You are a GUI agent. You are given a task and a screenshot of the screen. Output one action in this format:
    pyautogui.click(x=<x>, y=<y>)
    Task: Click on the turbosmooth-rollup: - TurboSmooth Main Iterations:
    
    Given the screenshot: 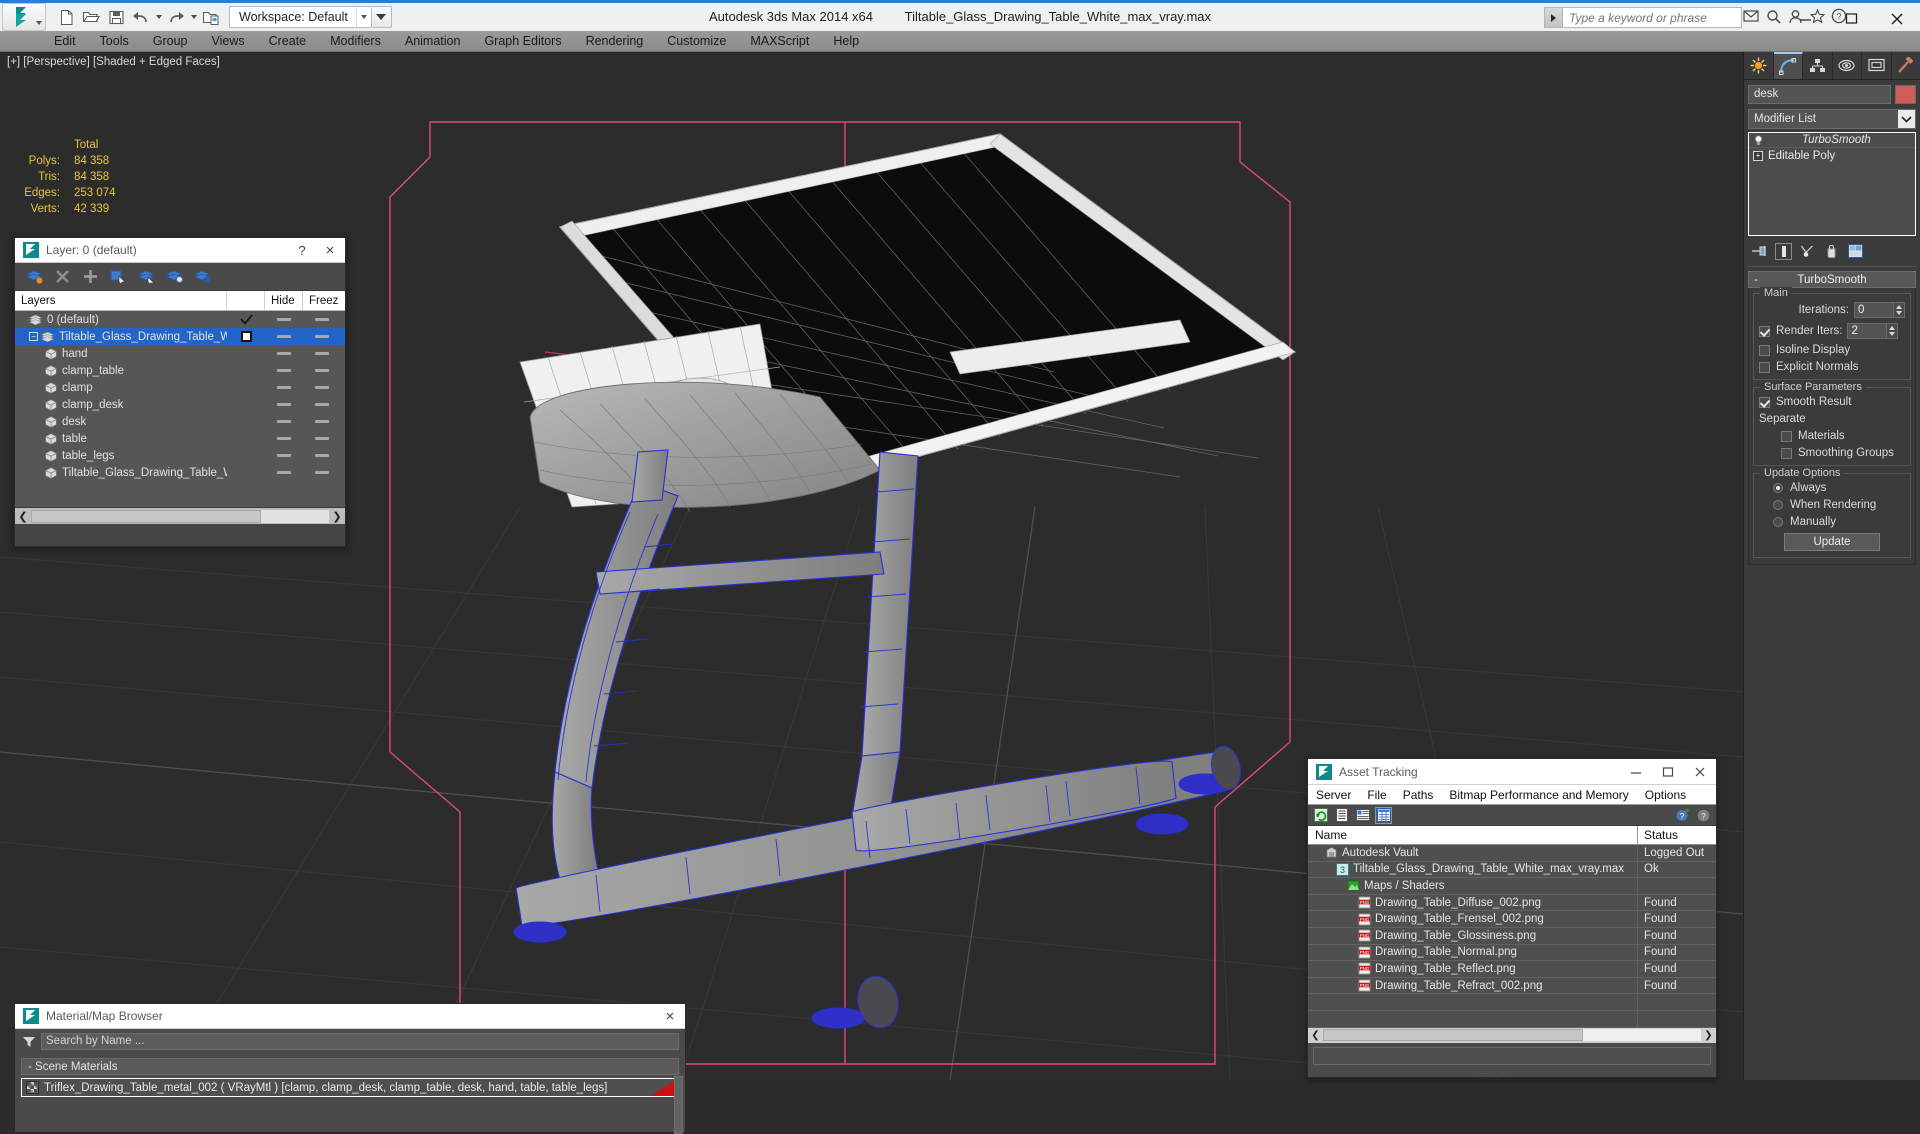 What is the action you would take?
    pyautogui.click(x=1832, y=418)
    